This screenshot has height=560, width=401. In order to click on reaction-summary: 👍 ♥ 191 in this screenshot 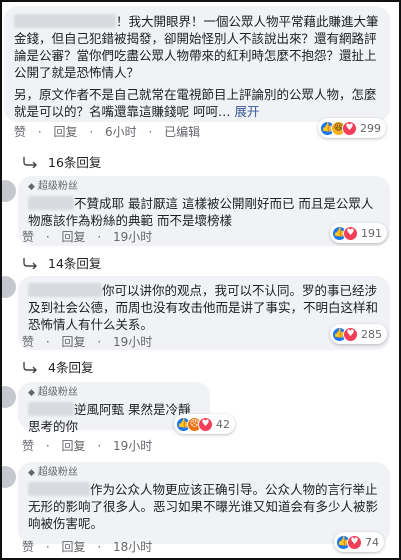, I will do `click(358, 233)`.